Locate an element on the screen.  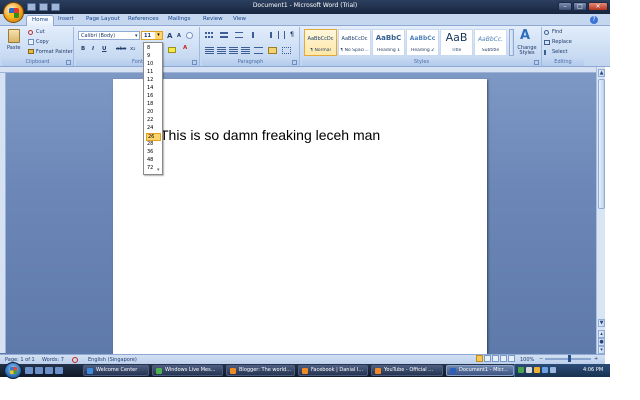
copy-button: Copy is located at coordinates (42, 42).